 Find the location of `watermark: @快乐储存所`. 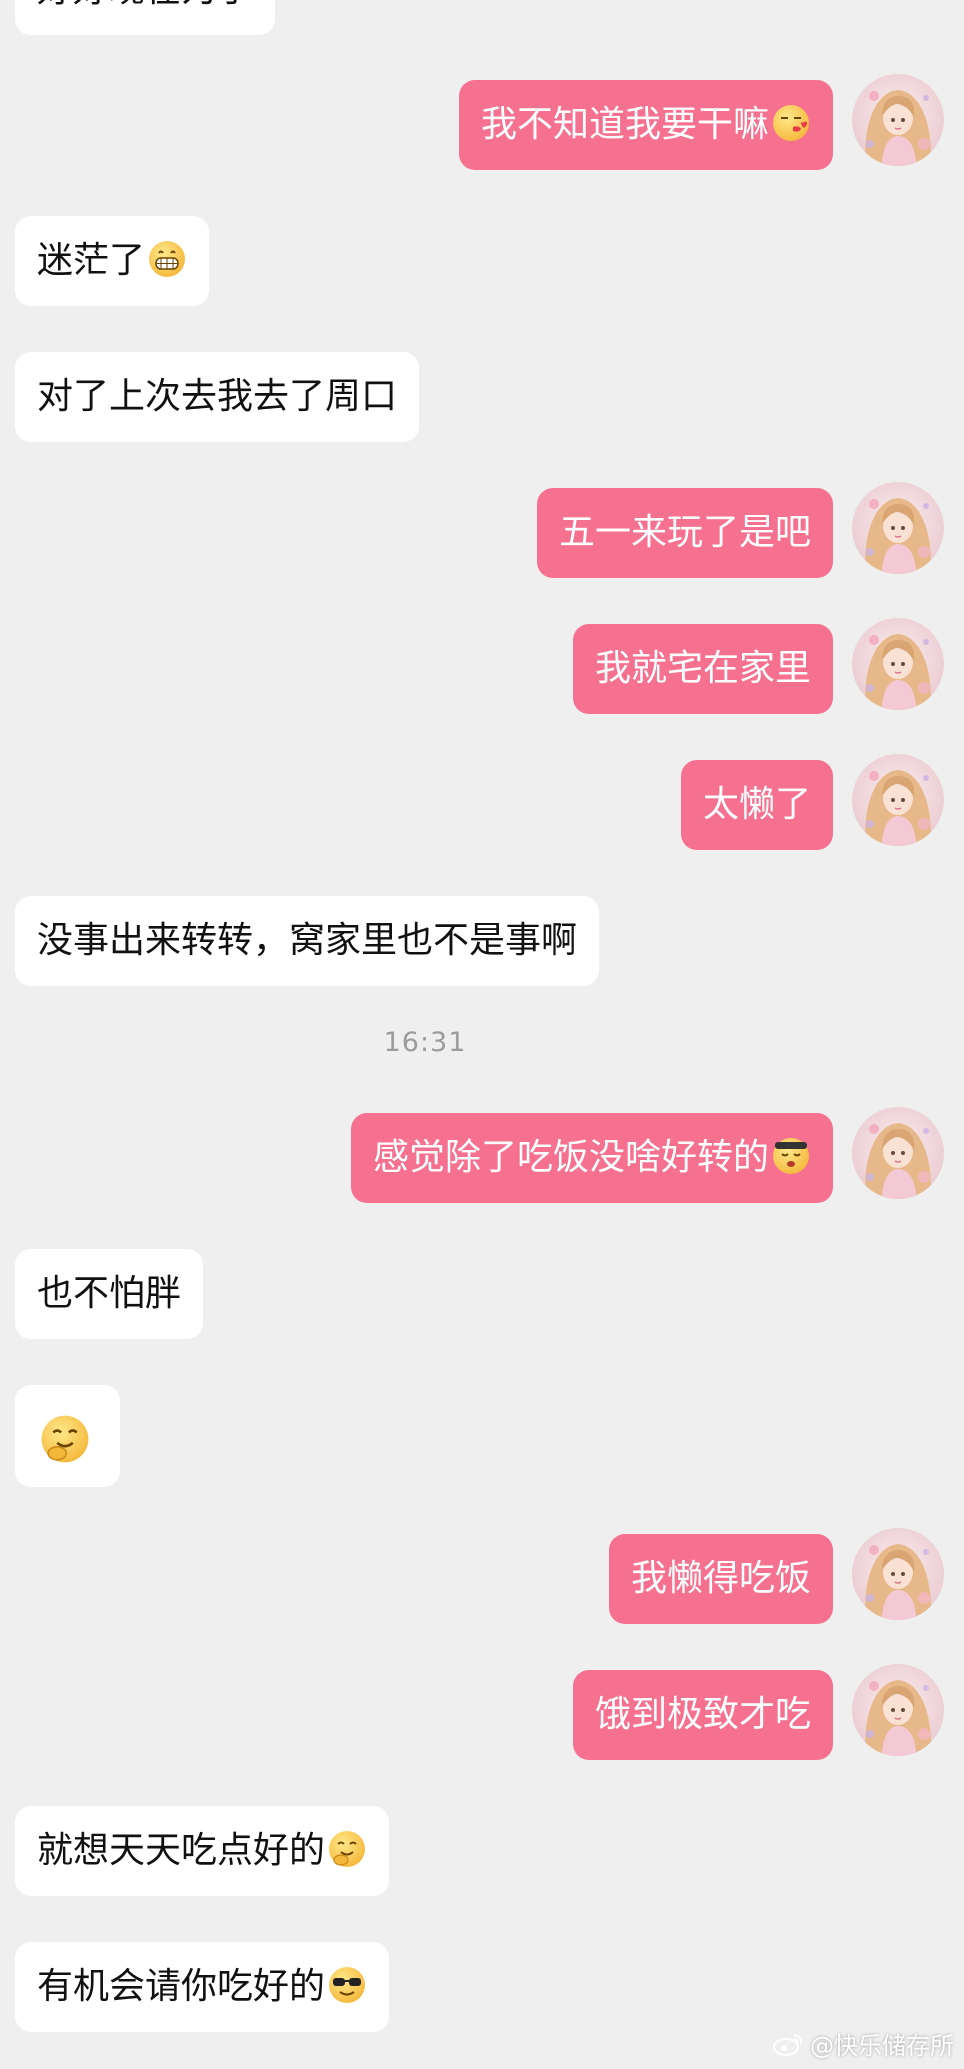

watermark: @快乐储存所 is located at coordinates (863, 2043).